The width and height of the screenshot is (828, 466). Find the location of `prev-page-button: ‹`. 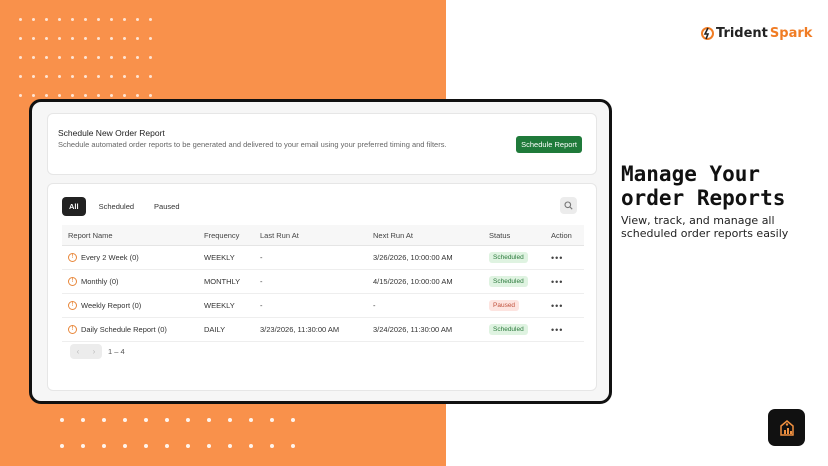

prev-page-button: ‹ is located at coordinates (78, 351).